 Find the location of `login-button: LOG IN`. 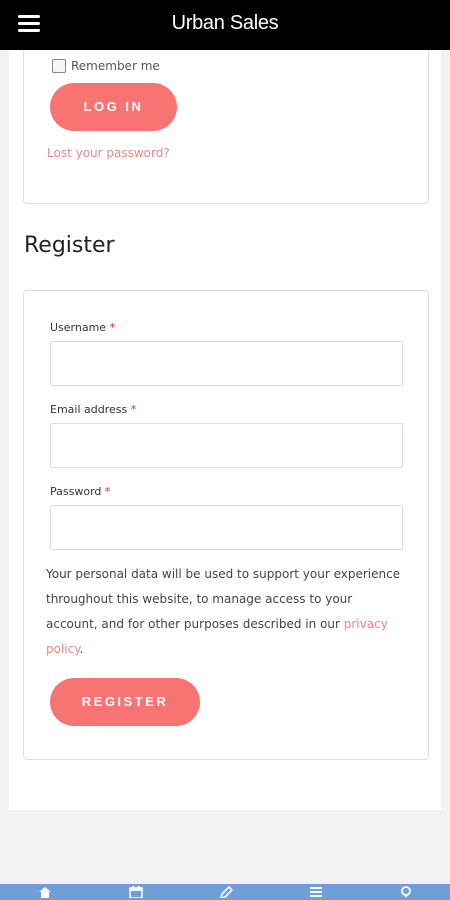

login-button: LOG IN is located at coordinates (113, 107).